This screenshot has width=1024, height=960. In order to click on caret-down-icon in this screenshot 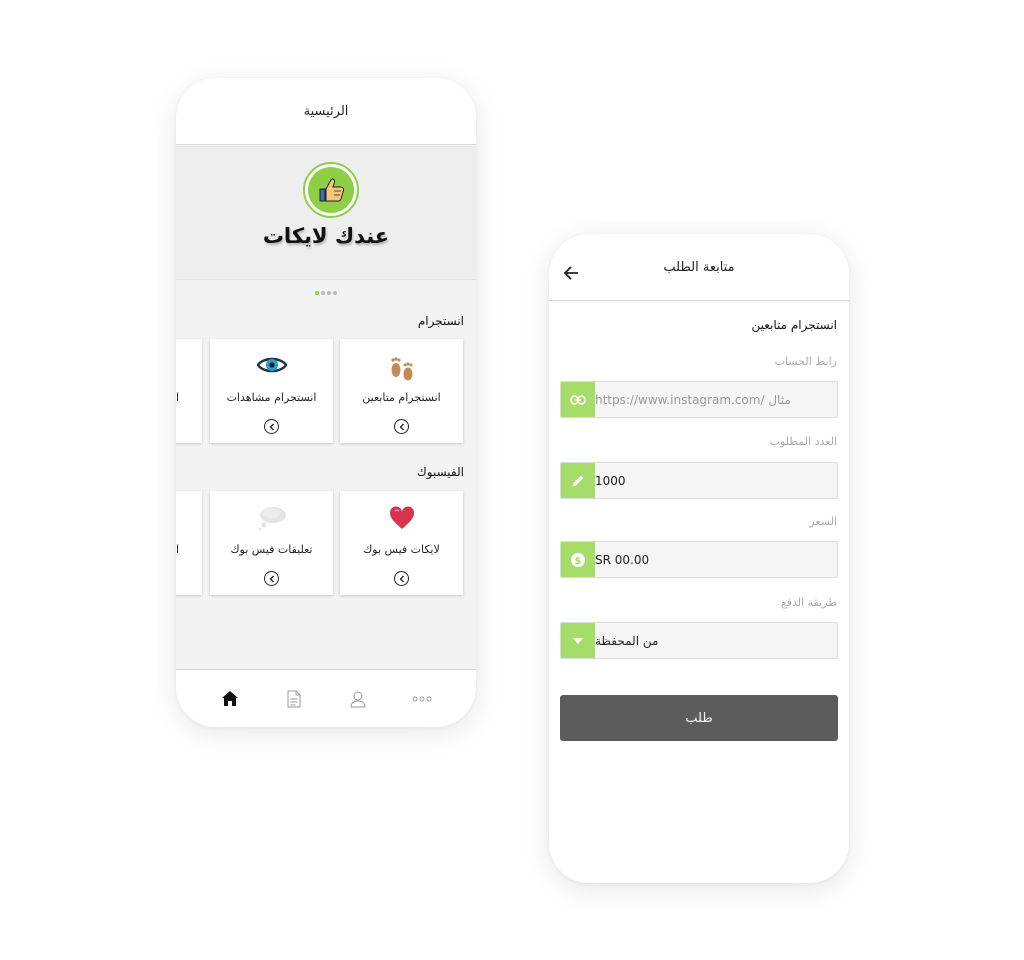, I will do `click(578, 640)`.